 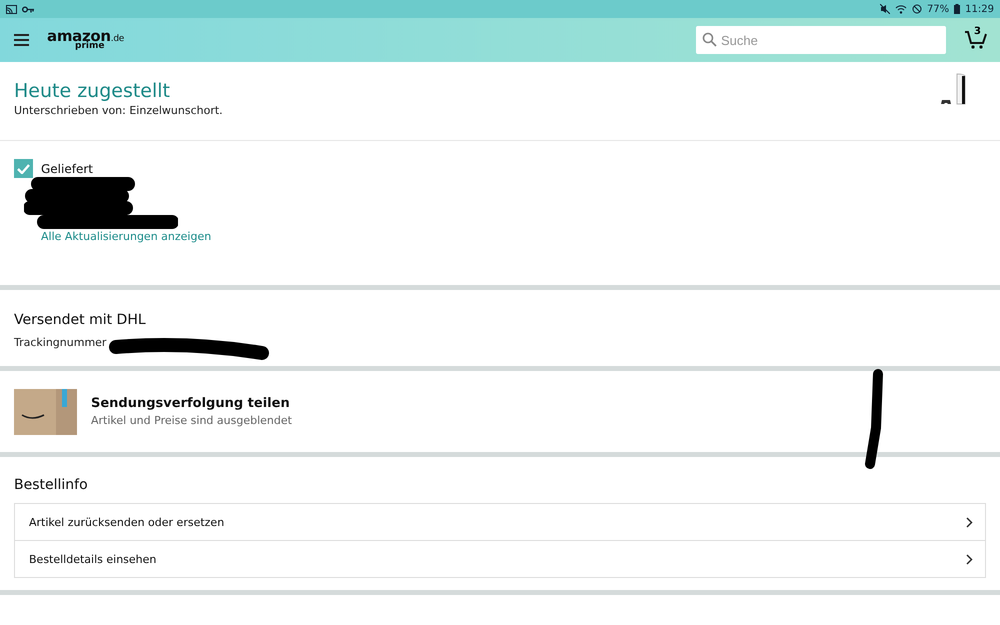 What do you see at coordinates (191, 403) in the screenshot?
I see `share-tracking-title: Sendungsverfolgung teilen` at bounding box center [191, 403].